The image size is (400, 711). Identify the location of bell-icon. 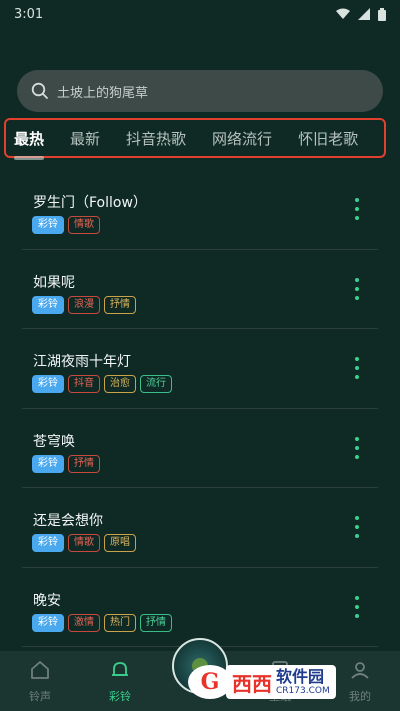
(120, 671).